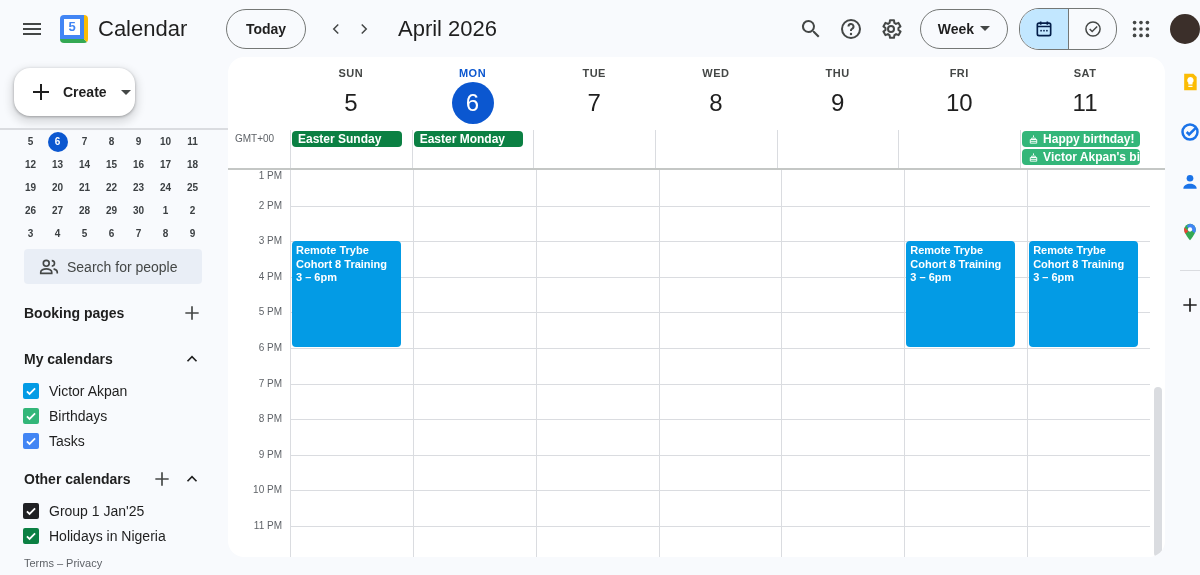 Image resolution: width=1200 pixels, height=575 pixels. What do you see at coordinates (111, 164) in the screenshot?
I see `mini-calendar-day: 15` at bounding box center [111, 164].